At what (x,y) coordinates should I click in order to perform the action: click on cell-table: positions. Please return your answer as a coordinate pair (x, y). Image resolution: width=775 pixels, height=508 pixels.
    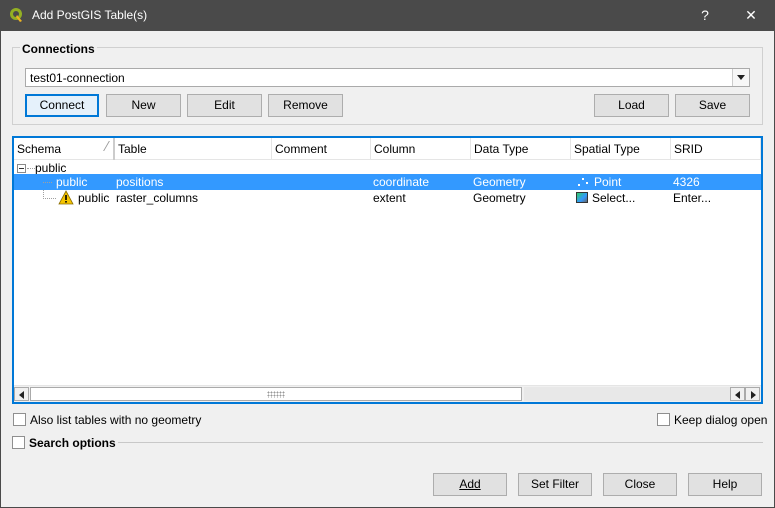
    Looking at the image, I should click on (140, 182).